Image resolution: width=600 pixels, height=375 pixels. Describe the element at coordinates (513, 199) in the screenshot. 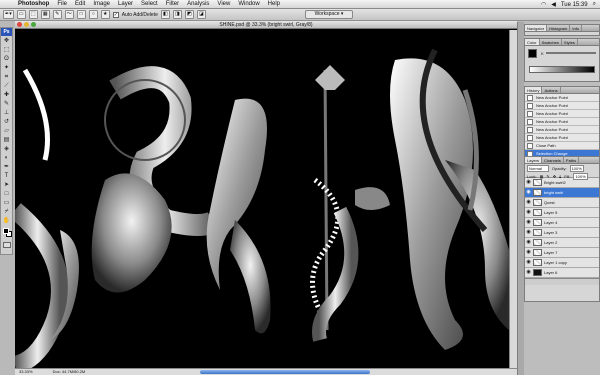

I see `vertical-scrollbar` at that location.